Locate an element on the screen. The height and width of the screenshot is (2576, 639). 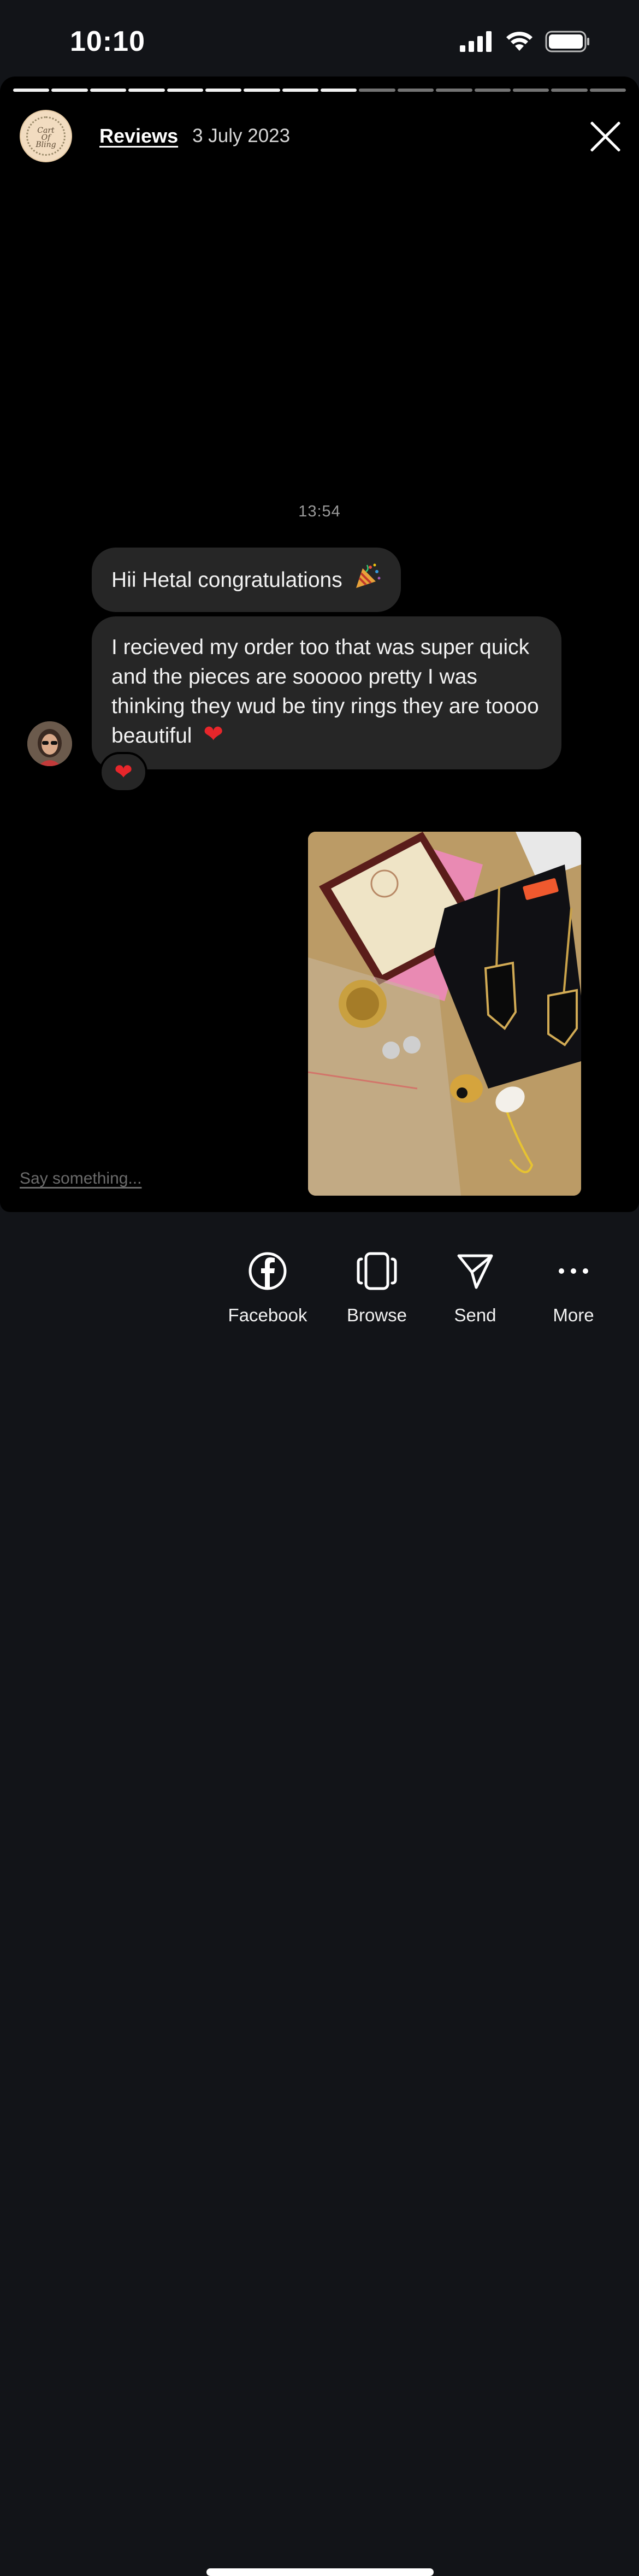
brand-logo: Cart Of Bling is located at coordinates (46, 138).